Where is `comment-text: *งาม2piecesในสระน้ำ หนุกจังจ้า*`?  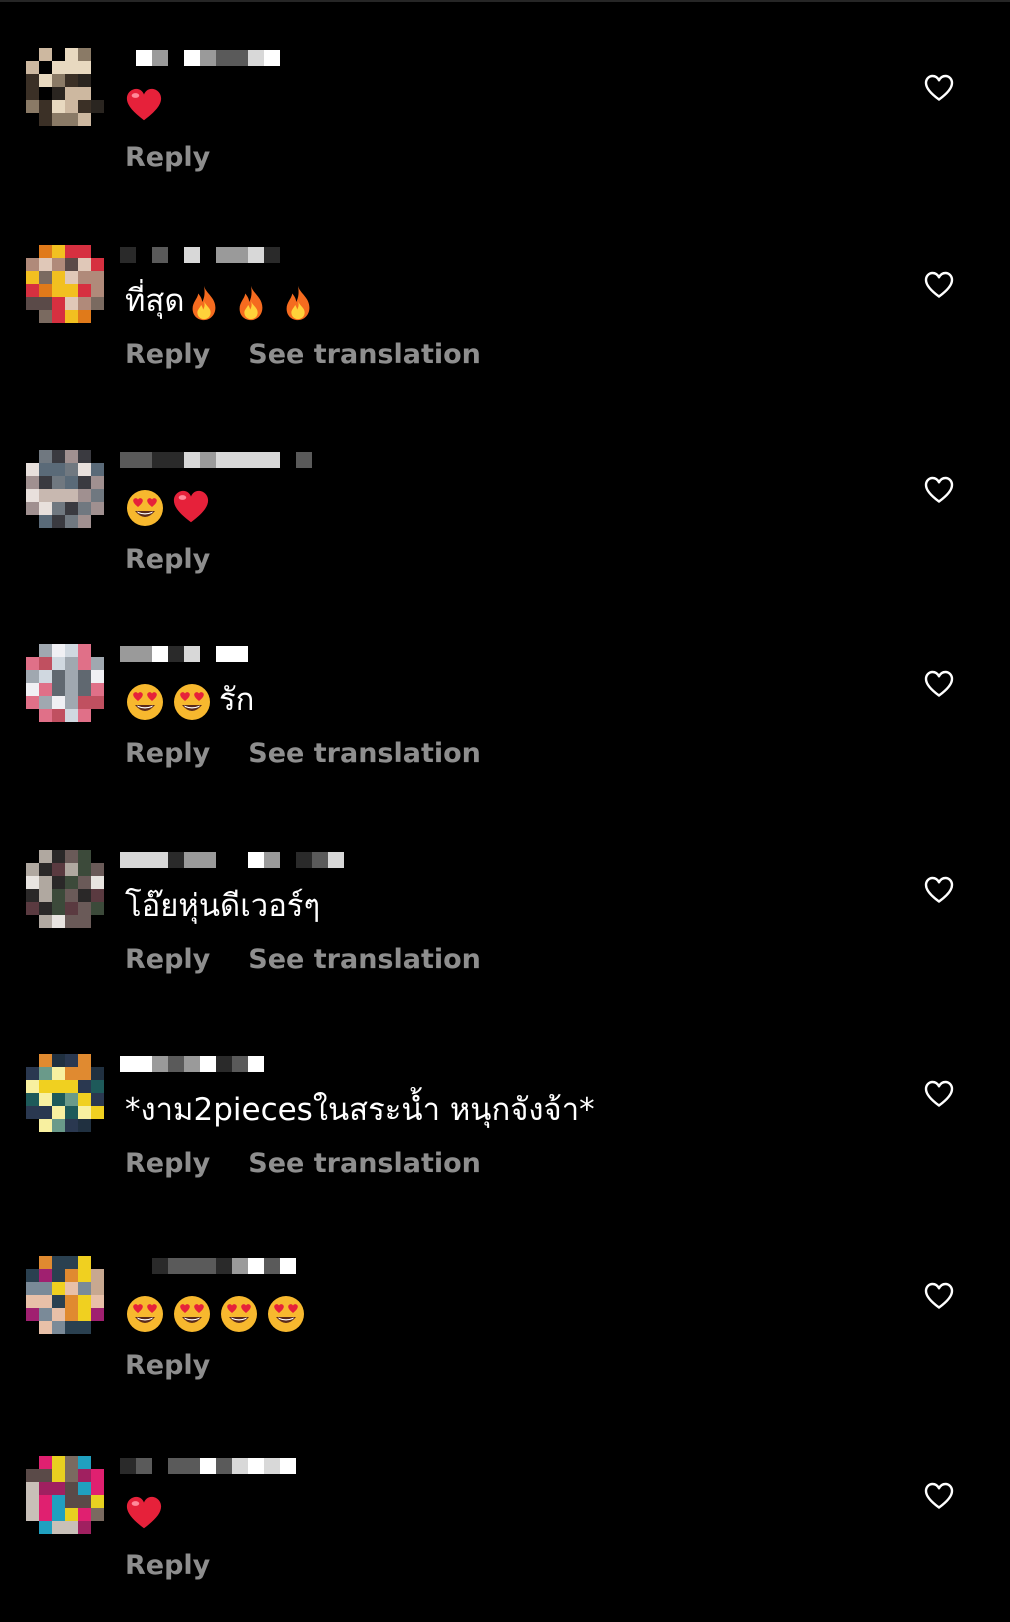 comment-text: *งาม2piecesในสระน้ำ หนุกจังจ้า* is located at coordinates (360, 1110).